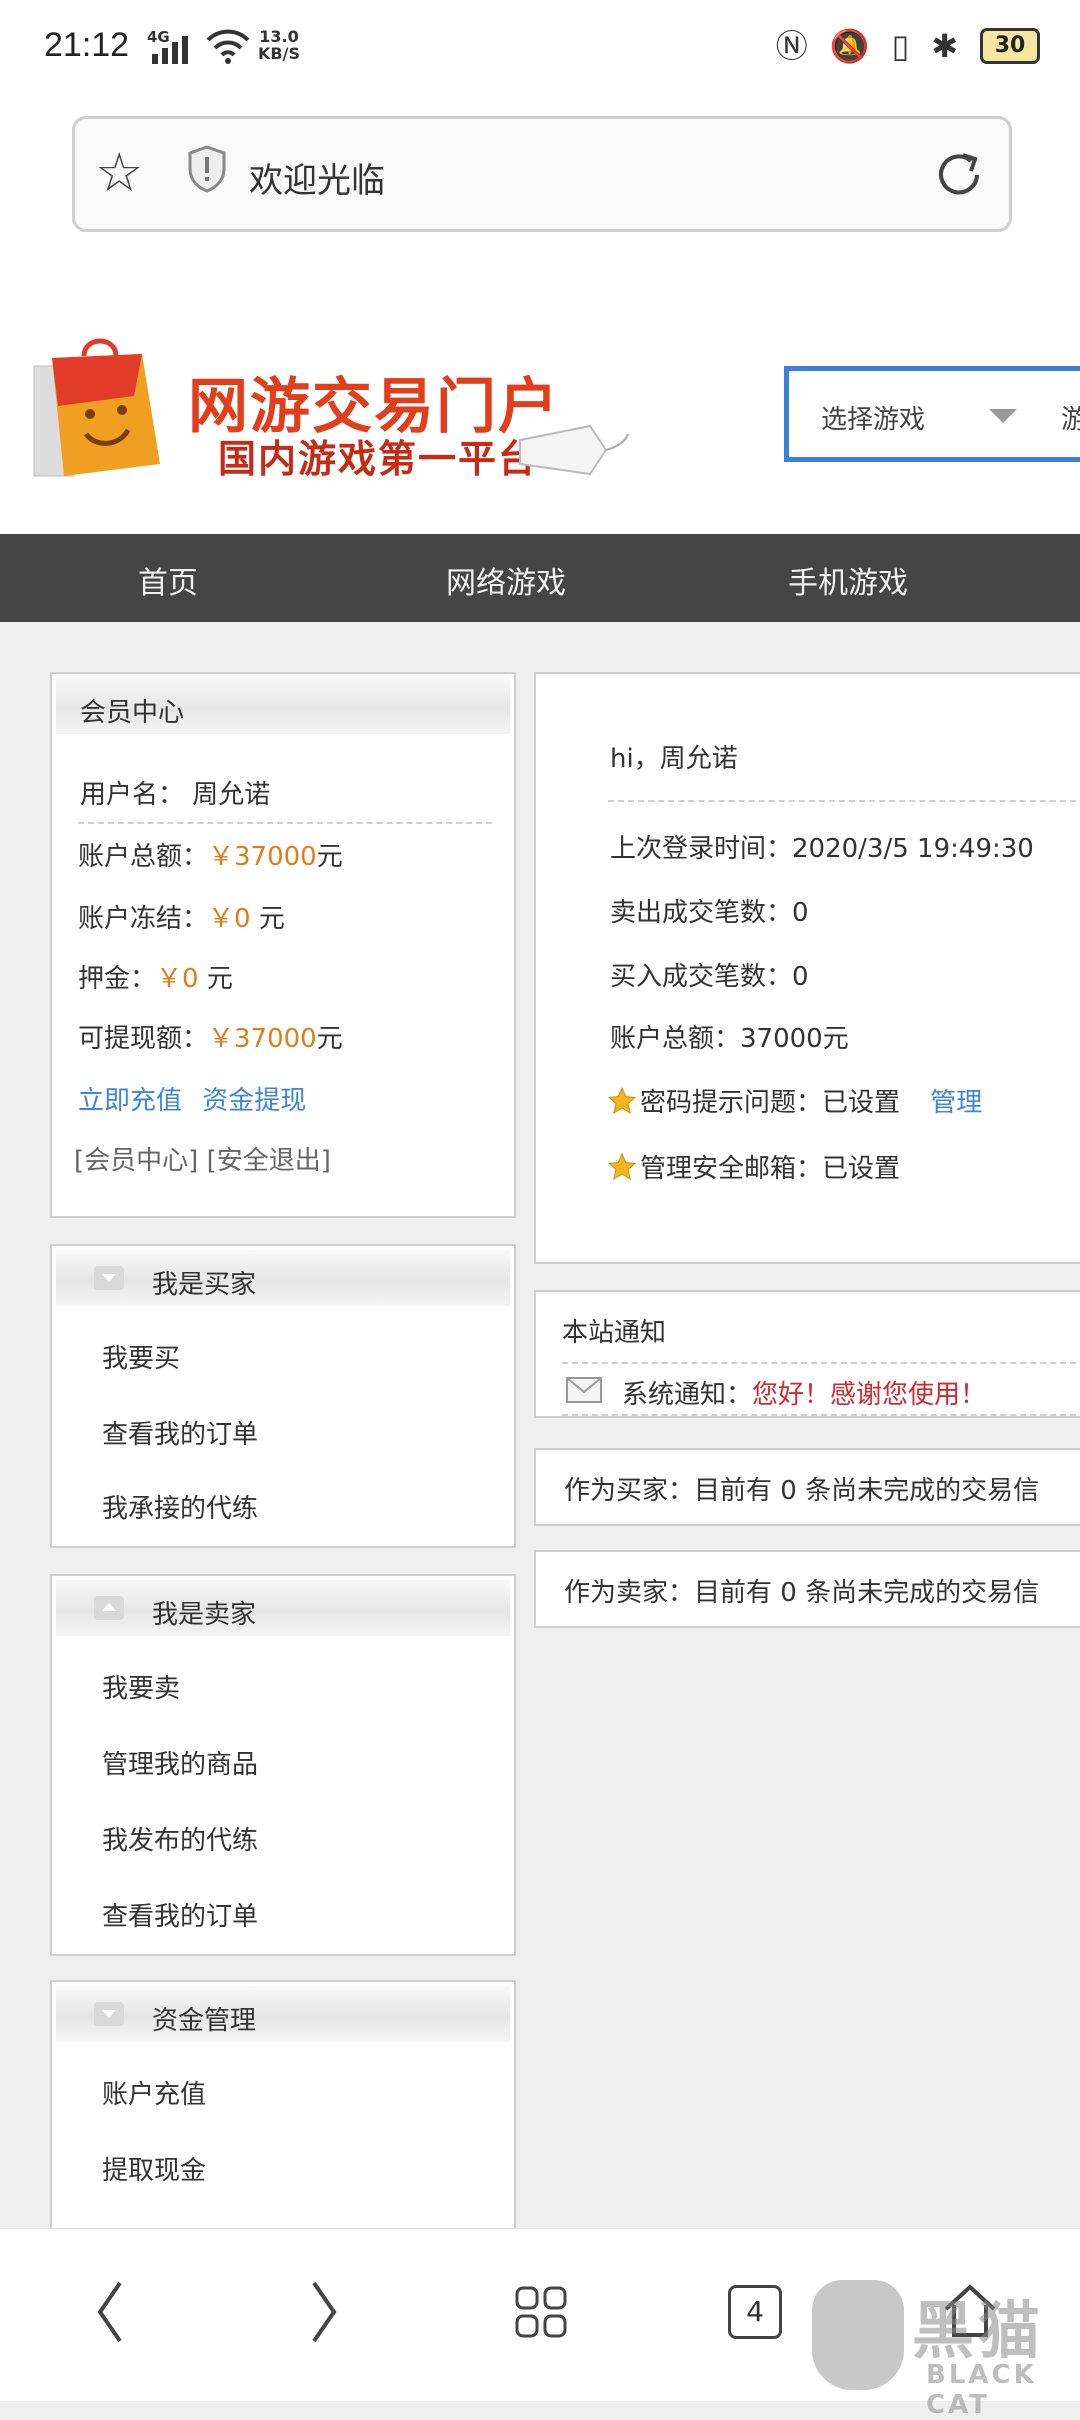 Image resolution: width=1080 pixels, height=2420 pixels. Describe the element at coordinates (283, 1278) in the screenshot. I see `buyer-menu-header: 我是买家` at that location.